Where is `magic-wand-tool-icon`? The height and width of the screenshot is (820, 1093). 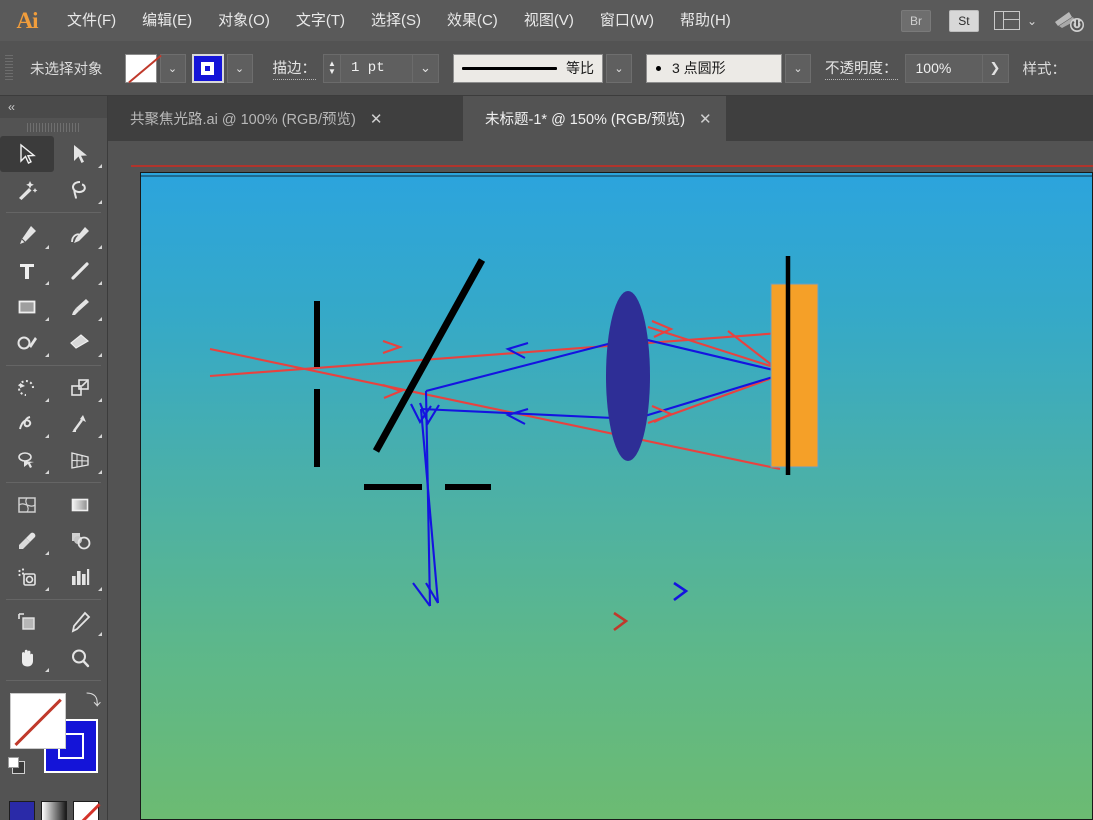 magic-wand-tool-icon is located at coordinates (27, 190).